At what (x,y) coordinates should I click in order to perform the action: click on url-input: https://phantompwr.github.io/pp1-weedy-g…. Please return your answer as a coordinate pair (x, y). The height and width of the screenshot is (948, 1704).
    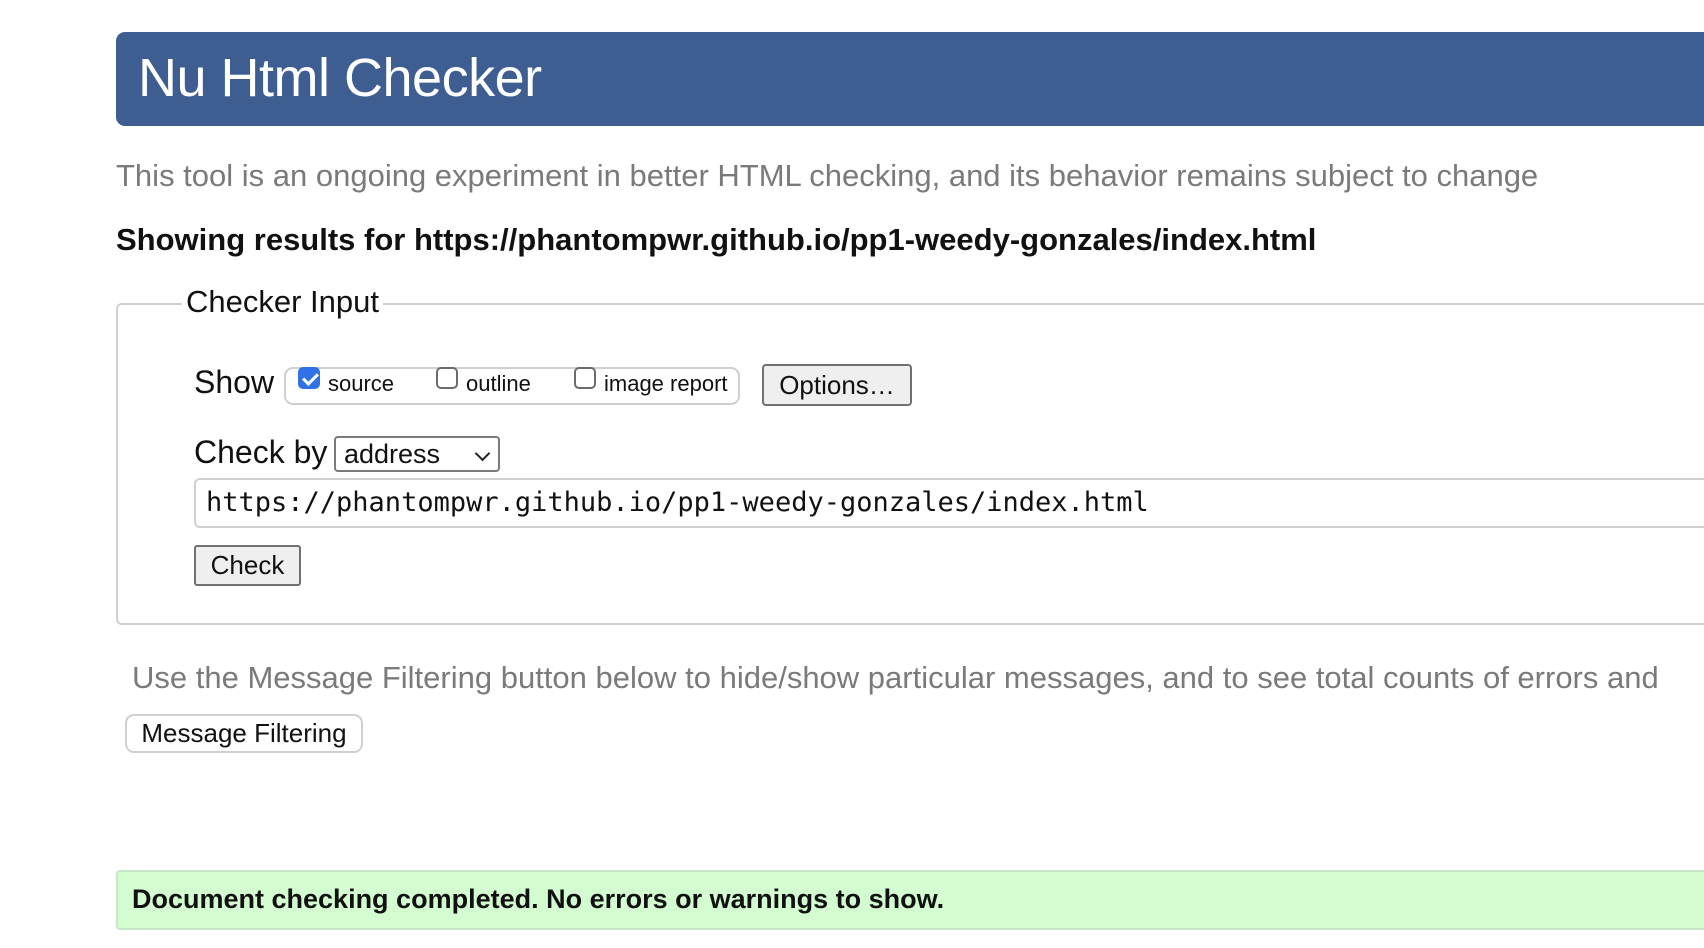
    Looking at the image, I should click on (949, 503).